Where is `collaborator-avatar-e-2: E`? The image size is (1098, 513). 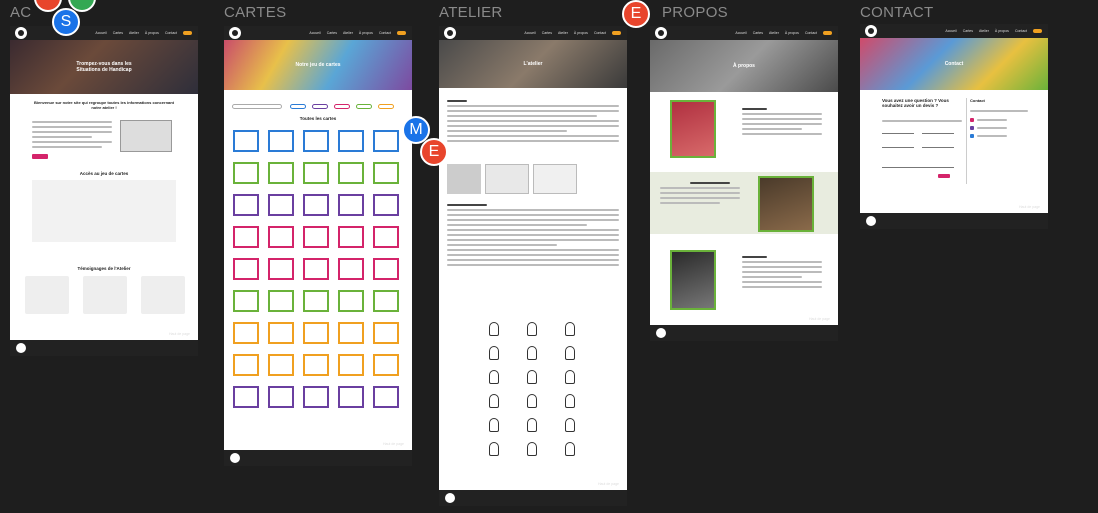 collaborator-avatar-e-2: E is located at coordinates (636, 14).